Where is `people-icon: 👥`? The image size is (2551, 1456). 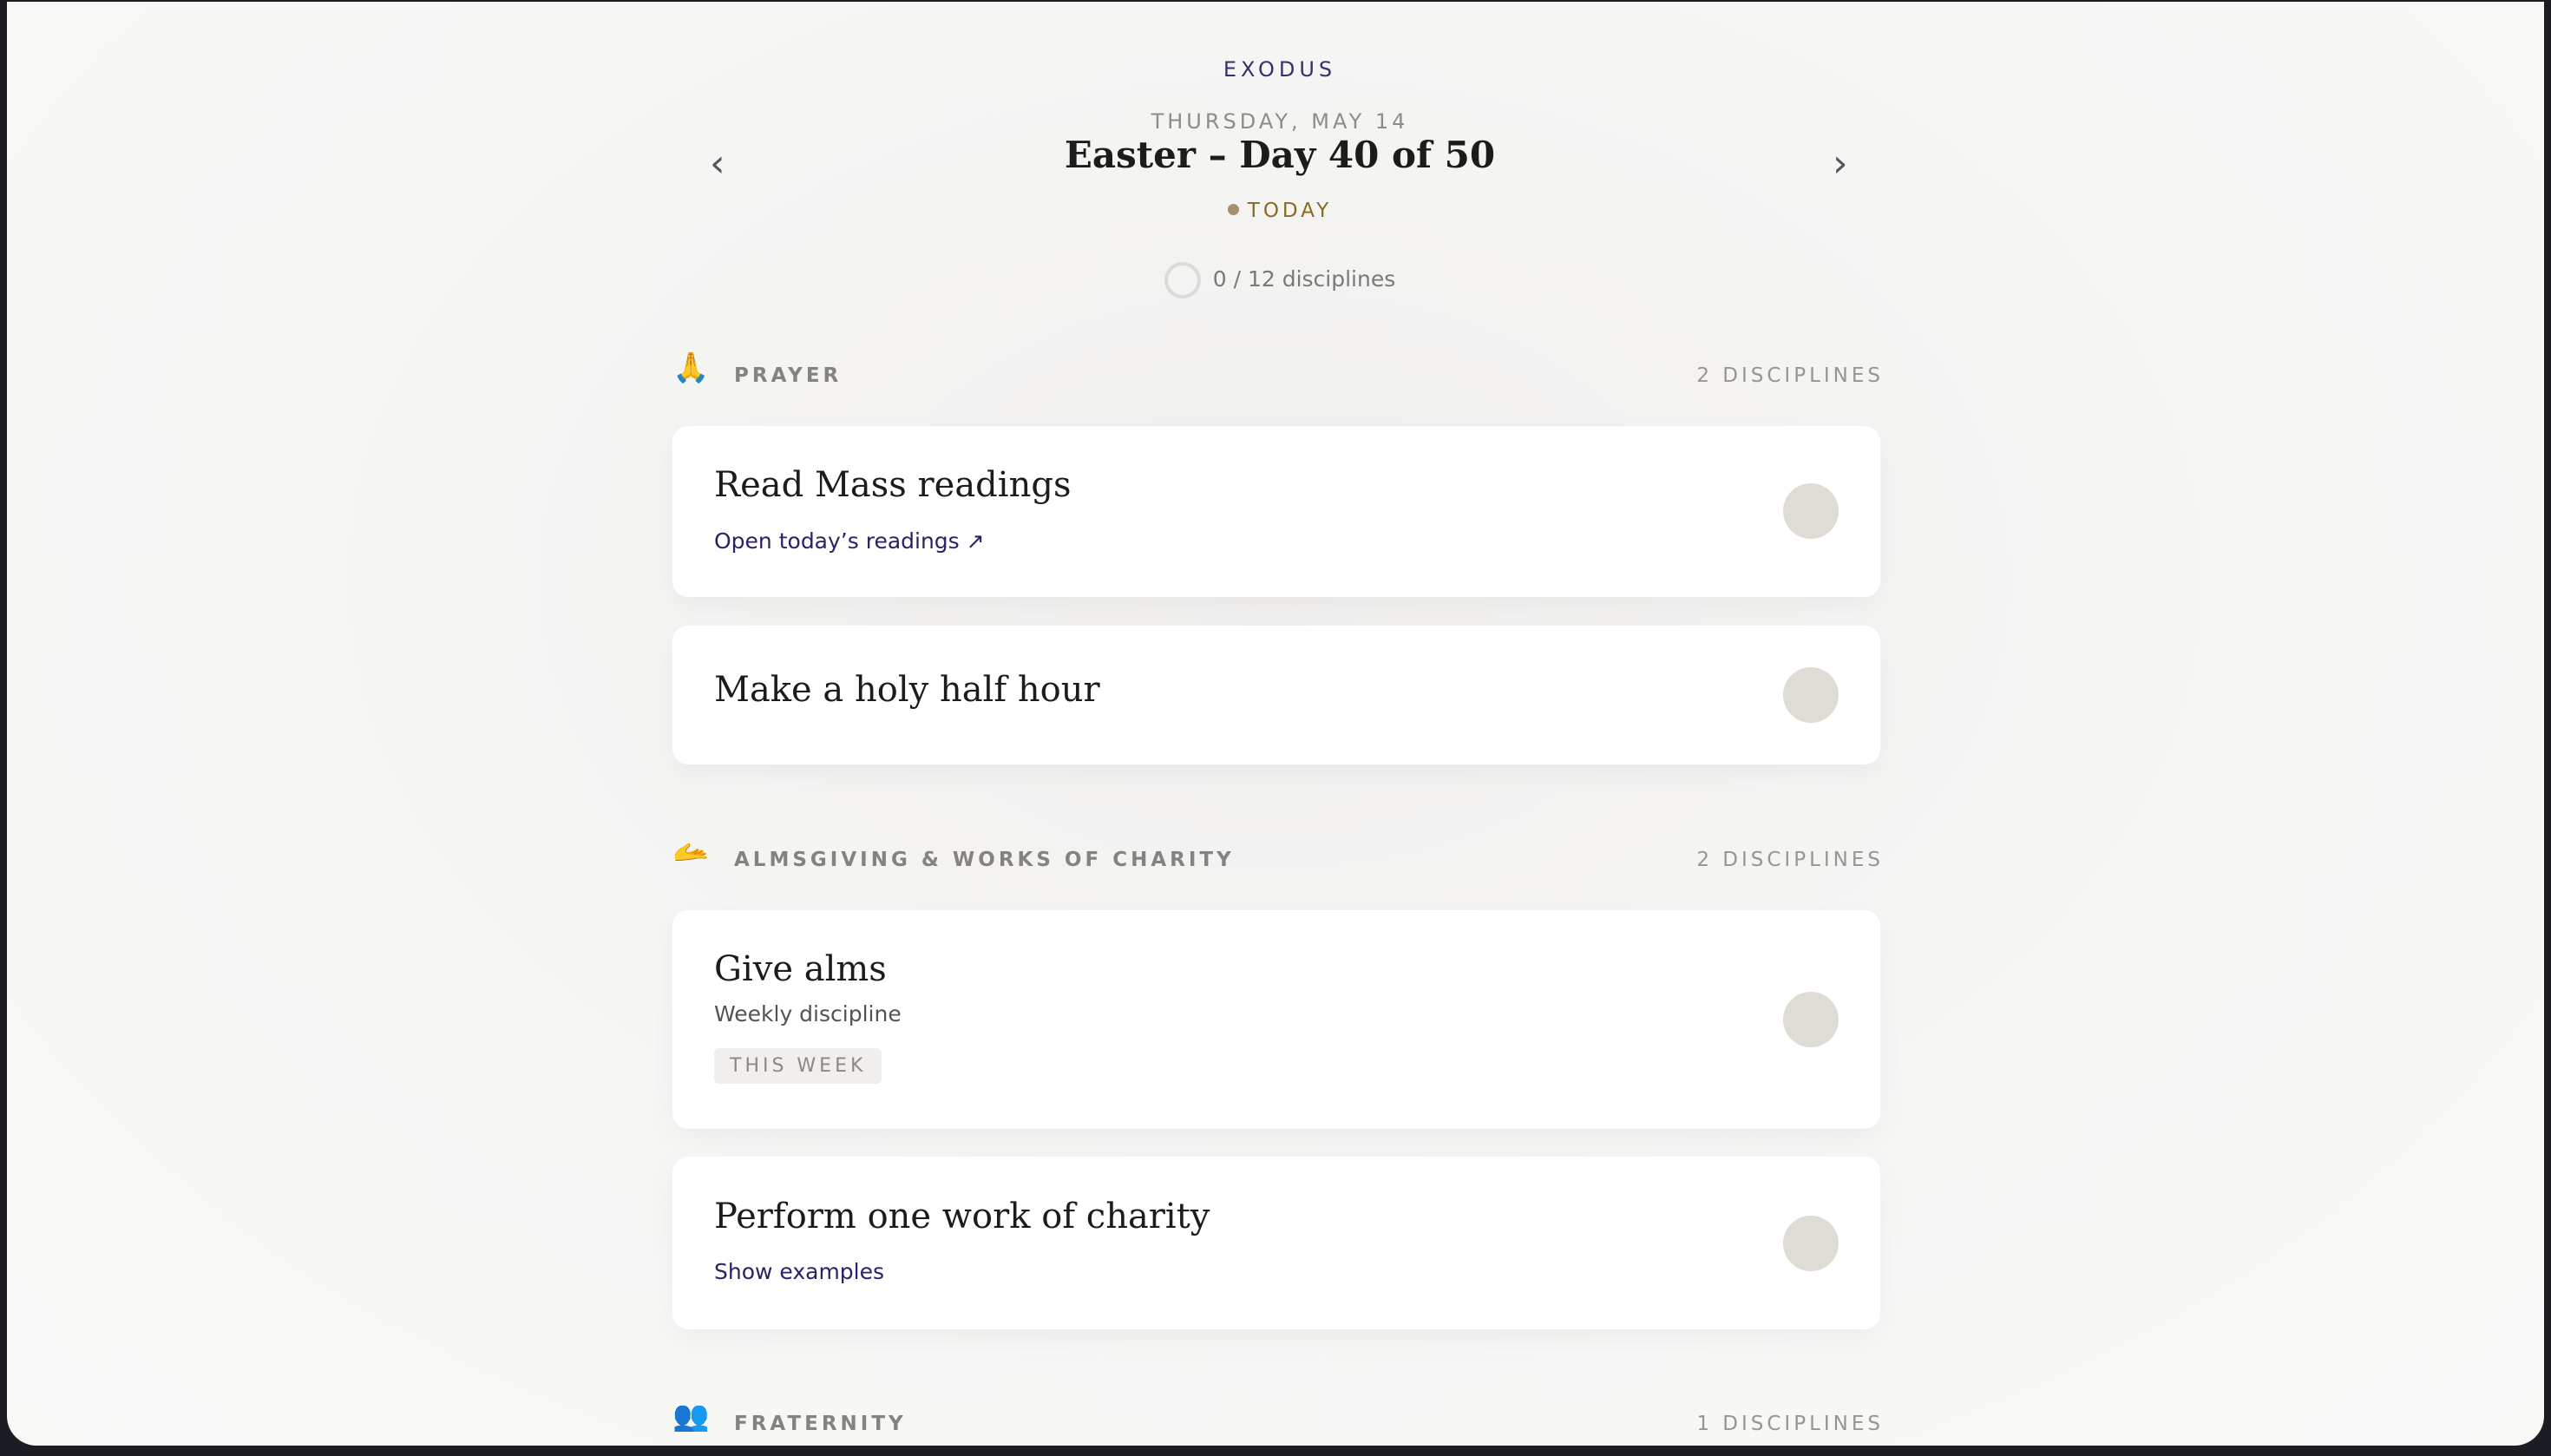
people-icon: 👥 is located at coordinates (691, 1416).